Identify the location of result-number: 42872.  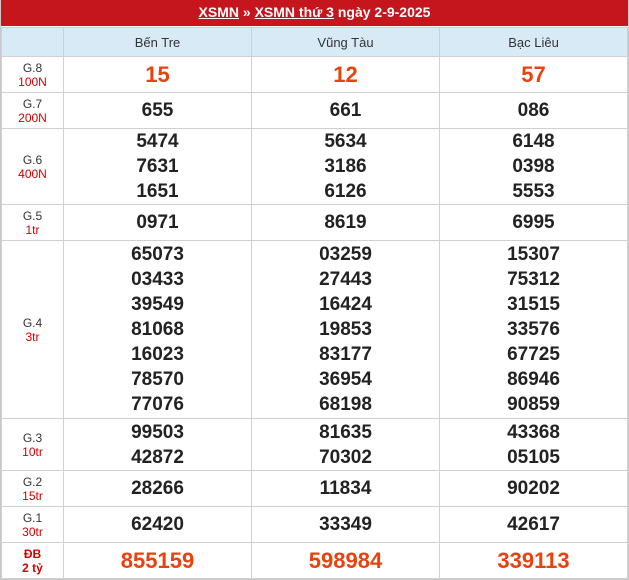
(157, 457).